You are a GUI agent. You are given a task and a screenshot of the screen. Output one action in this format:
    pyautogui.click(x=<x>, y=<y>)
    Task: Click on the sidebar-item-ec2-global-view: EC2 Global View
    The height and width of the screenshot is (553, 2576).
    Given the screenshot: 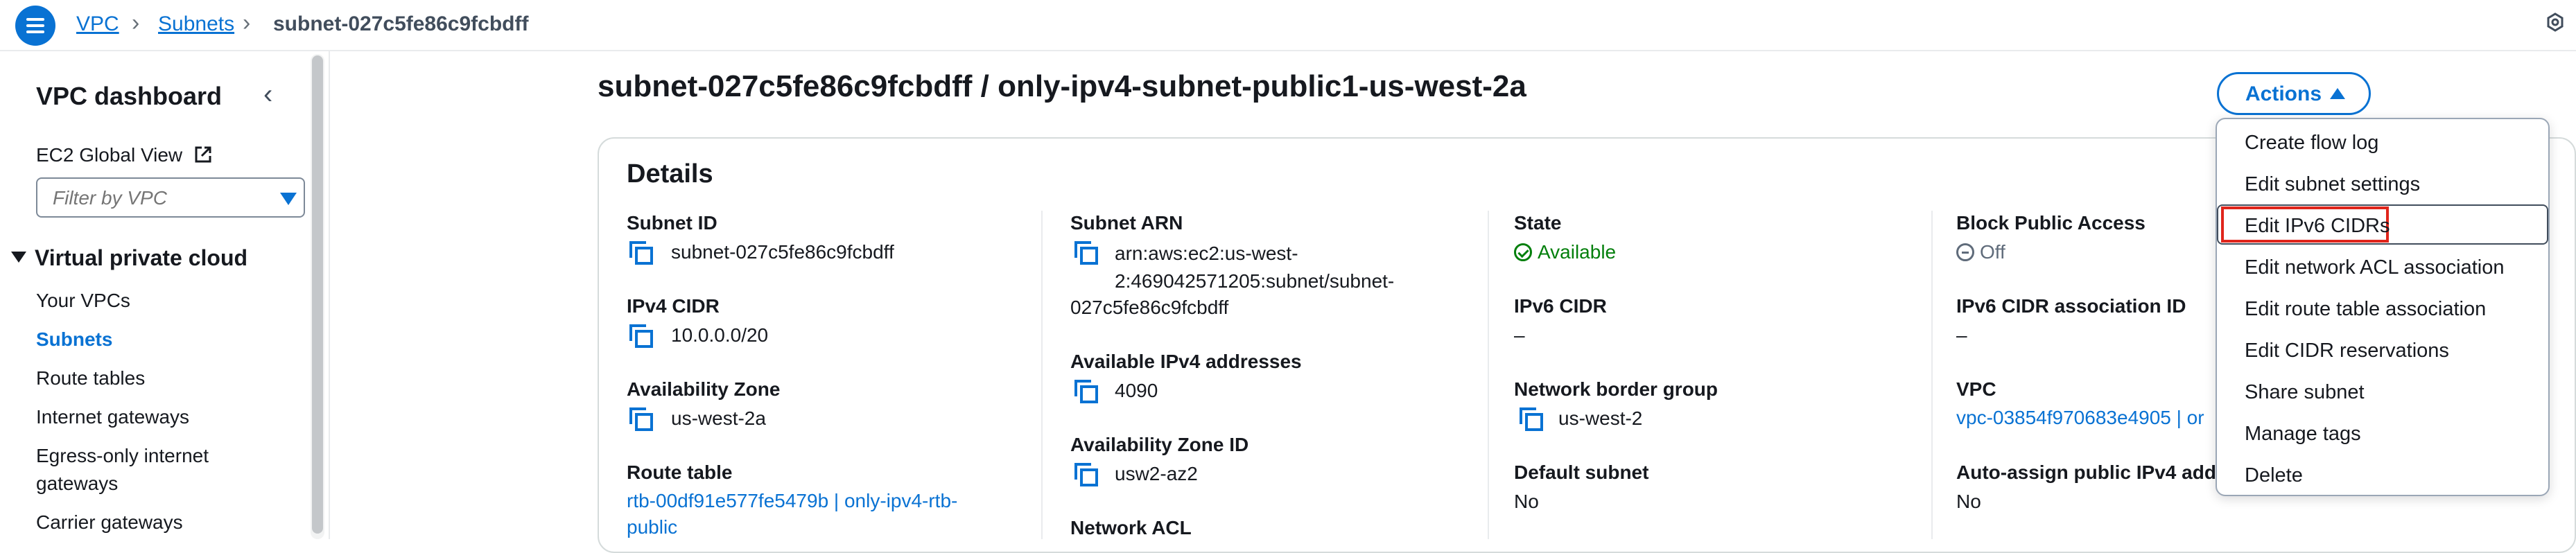 What is the action you would take?
    pyautogui.click(x=124, y=155)
    